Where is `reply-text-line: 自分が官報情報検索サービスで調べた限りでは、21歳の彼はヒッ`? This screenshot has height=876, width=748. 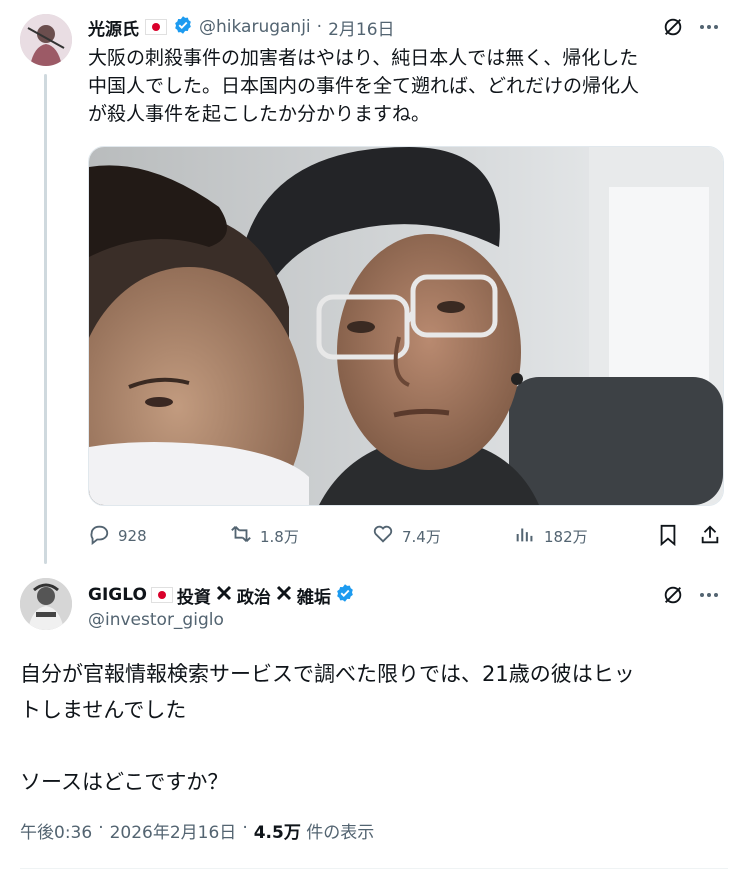 reply-text-line: 自分が官報情報検索サービスで調べた限りでは、21歳の彼はヒッ is located at coordinates (327, 674).